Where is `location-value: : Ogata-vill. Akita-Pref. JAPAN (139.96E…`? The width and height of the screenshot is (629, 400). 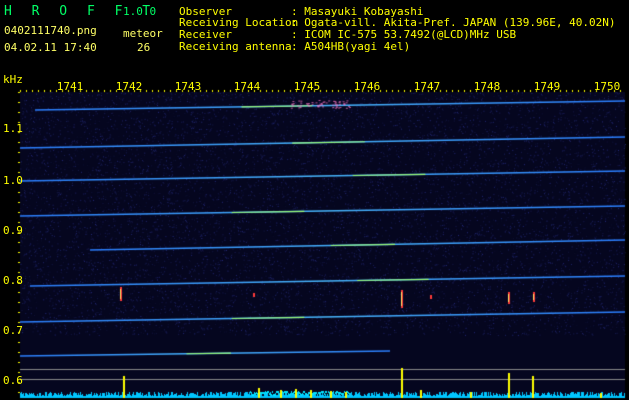 location-value: : Ogata-vill. Akita-Pref. JAPAN (139.96E… is located at coordinates (453, 22).